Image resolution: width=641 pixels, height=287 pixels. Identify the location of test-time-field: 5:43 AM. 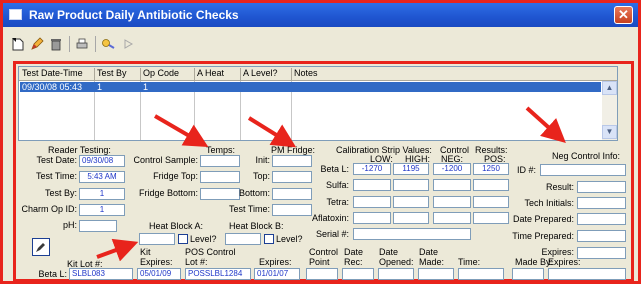
(102, 177).